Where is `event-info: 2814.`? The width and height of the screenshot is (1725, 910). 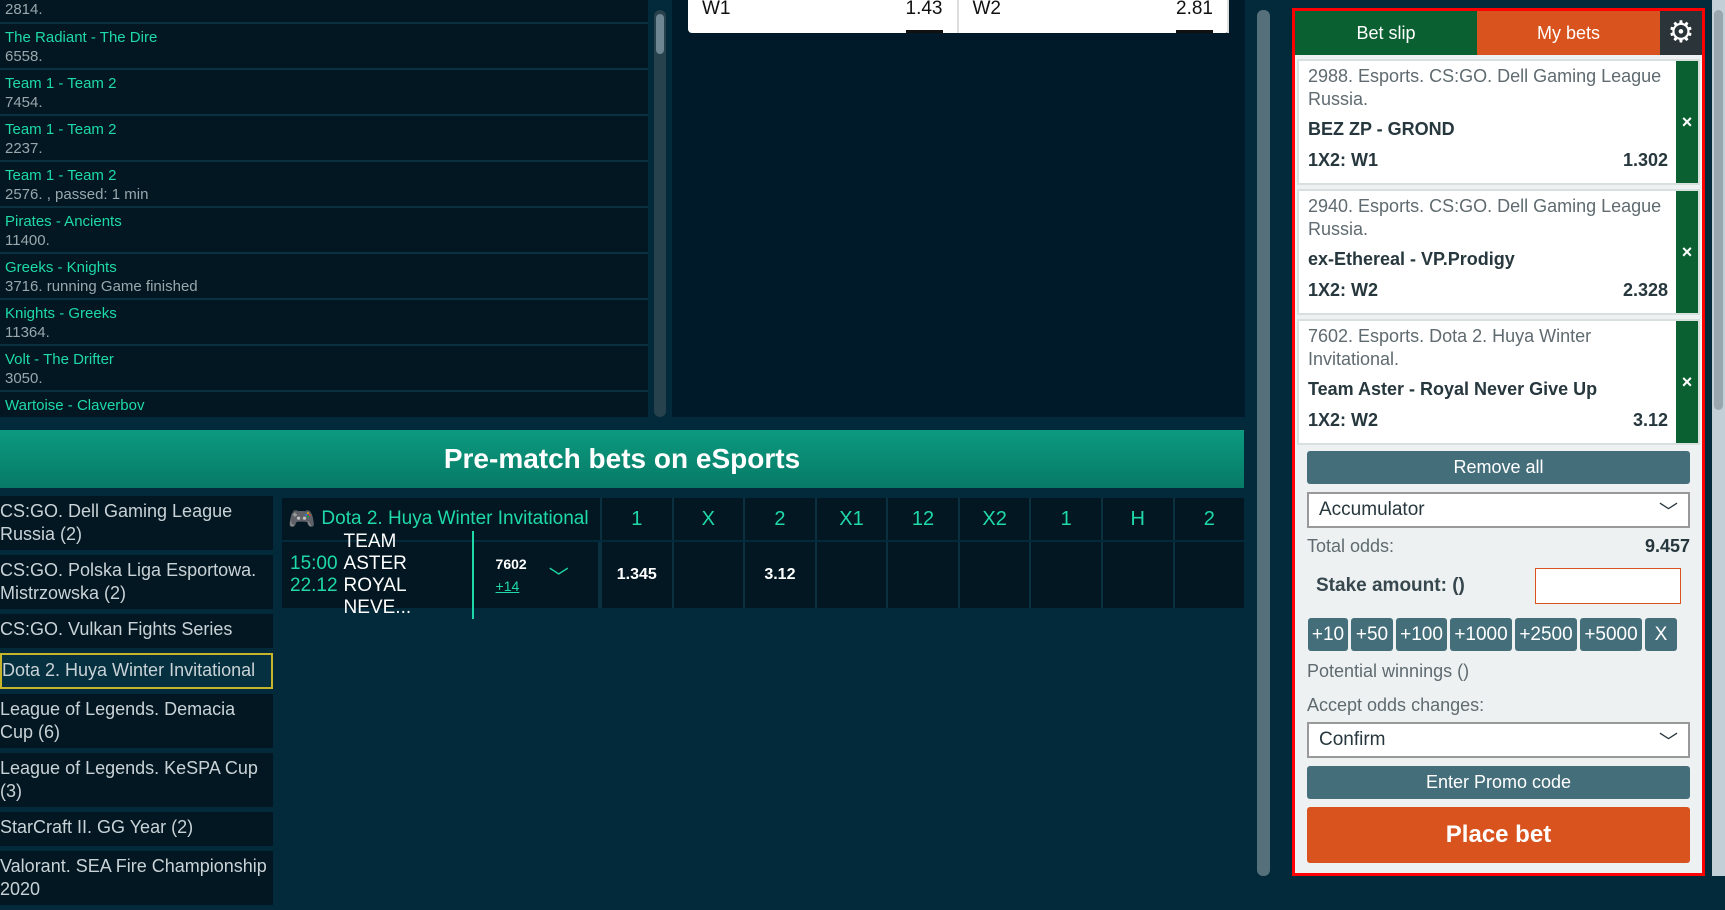 event-info: 2814. is located at coordinates (24, 9).